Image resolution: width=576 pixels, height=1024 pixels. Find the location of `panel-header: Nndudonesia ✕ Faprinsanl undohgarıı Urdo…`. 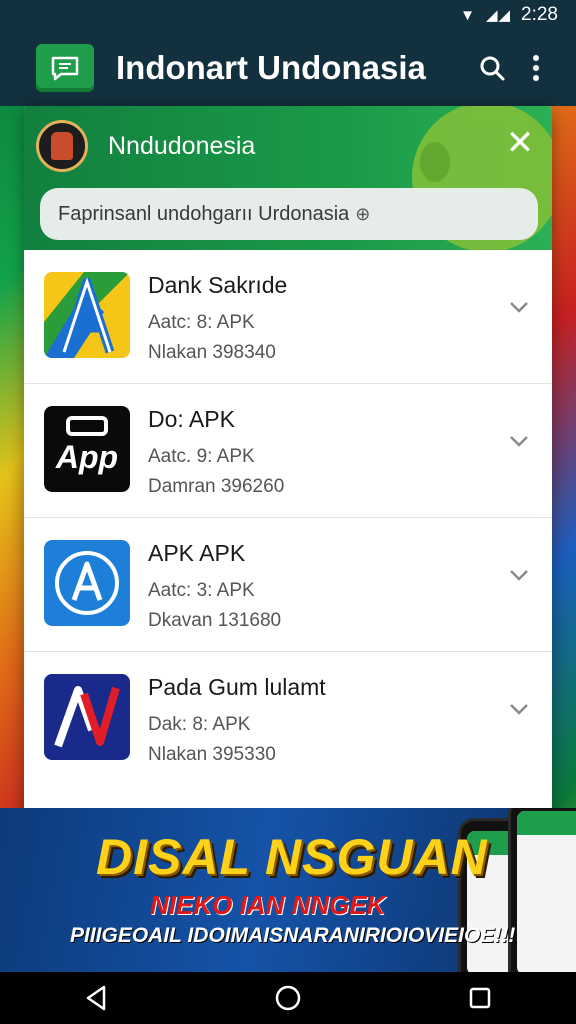

panel-header: Nndudonesia ✕ Faprinsanl undohgarıı Urdo… is located at coordinates (288, 178).